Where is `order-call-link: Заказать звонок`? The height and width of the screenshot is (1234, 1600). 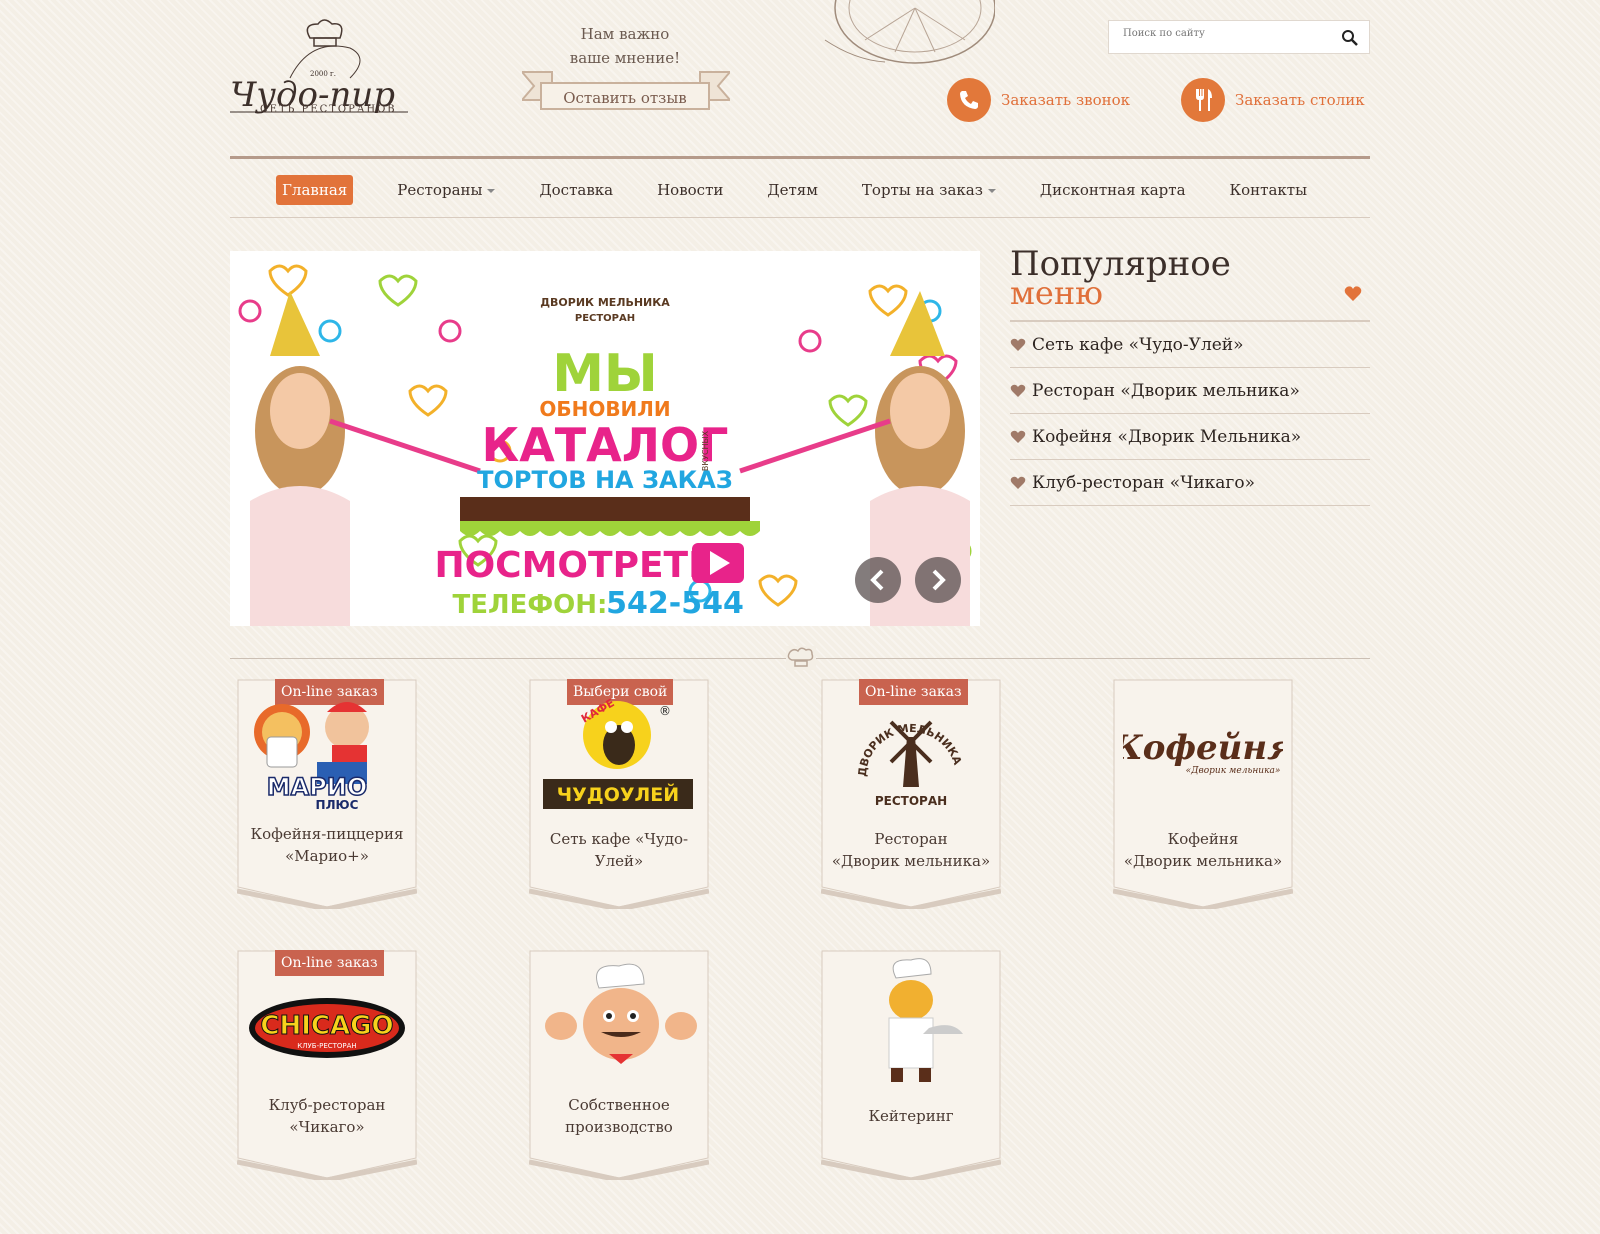 order-call-link: Заказать звонок is located at coordinates (1038, 100).